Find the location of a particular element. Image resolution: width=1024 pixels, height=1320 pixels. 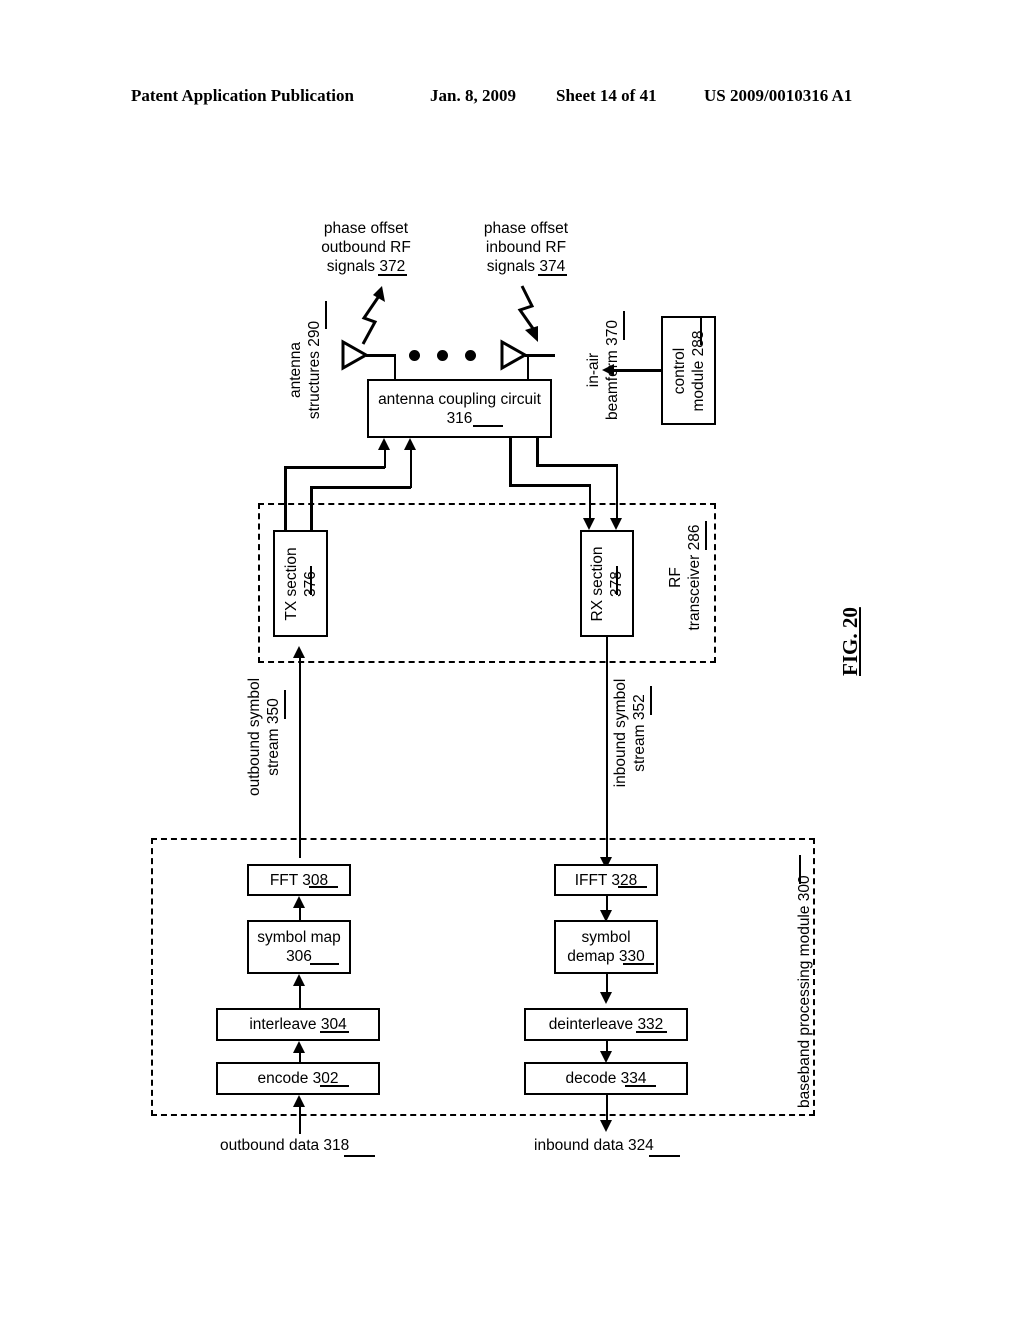

tx-feed-b-v2 is located at coordinates (410, 469).